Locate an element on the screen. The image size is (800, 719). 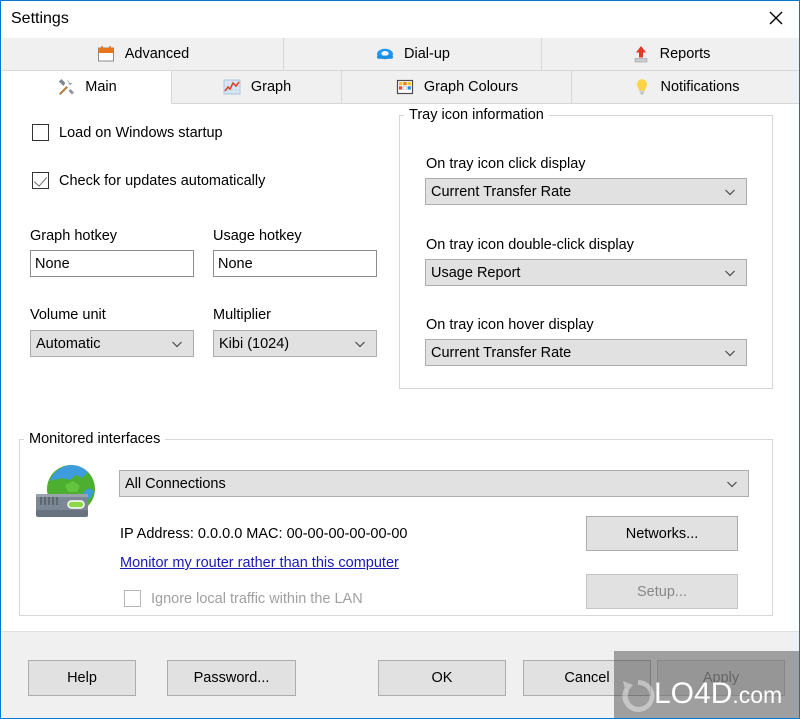
tab-notifications: Notifications is located at coordinates (685, 87).